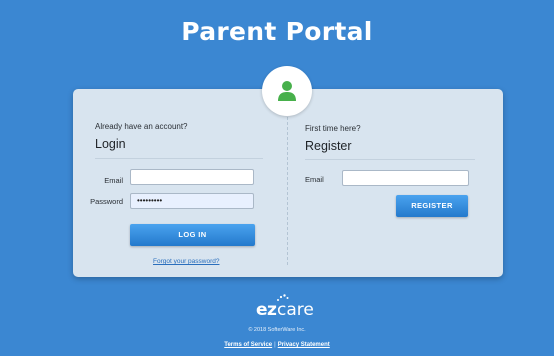  I want to click on column-divider, so click(287, 191).